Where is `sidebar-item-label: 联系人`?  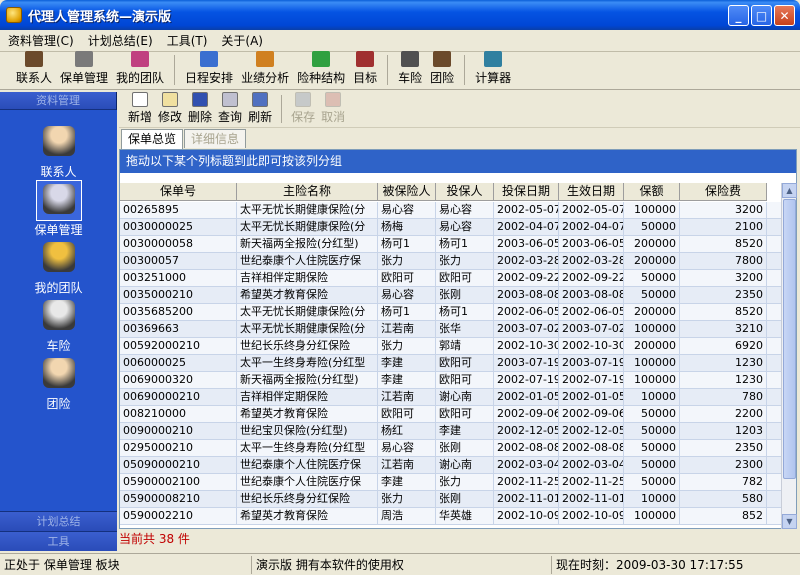 sidebar-item-label: 联系人 is located at coordinates (58, 172).